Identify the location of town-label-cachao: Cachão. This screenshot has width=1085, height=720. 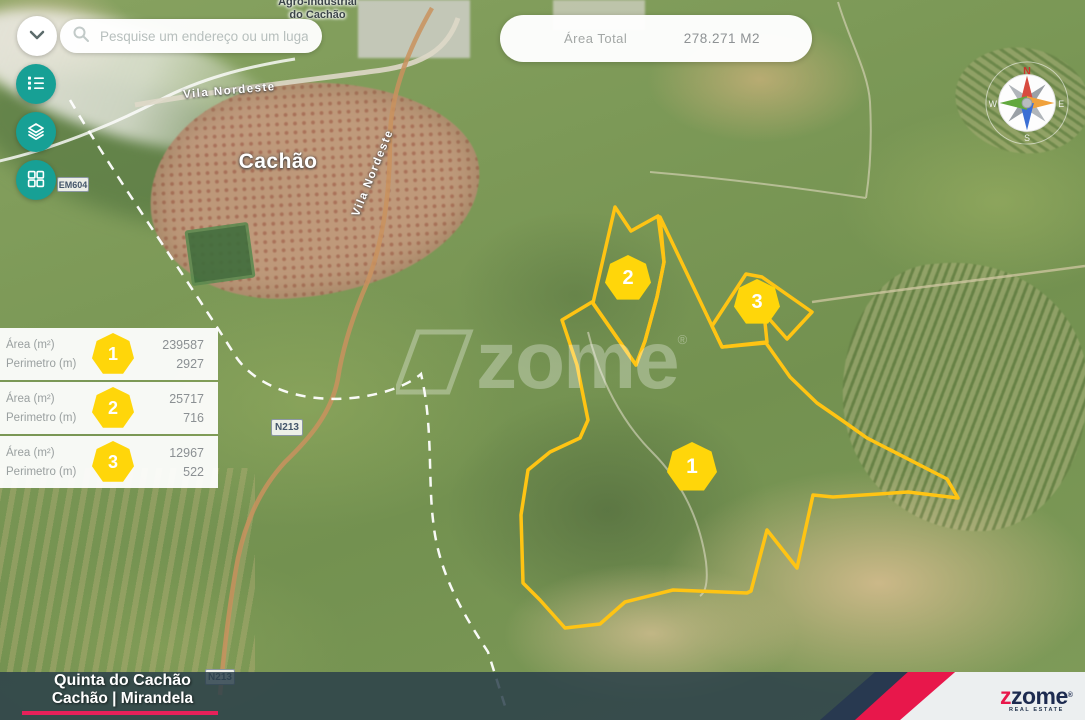
(278, 161).